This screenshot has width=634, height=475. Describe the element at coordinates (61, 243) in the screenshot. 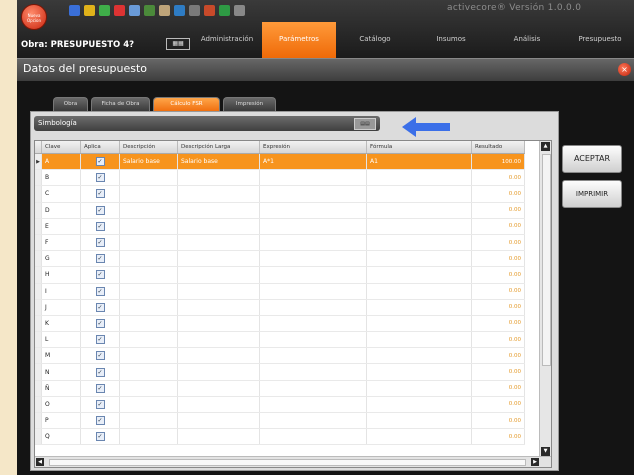

I see `cell-clave: F` at that location.